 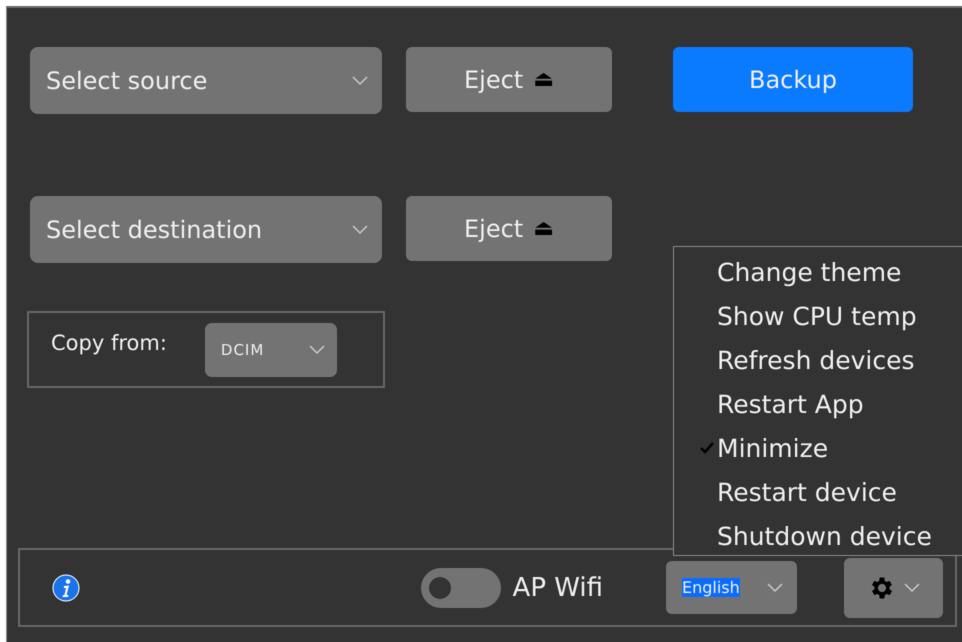 I want to click on dropdown-text: Select destination, so click(x=154, y=230).